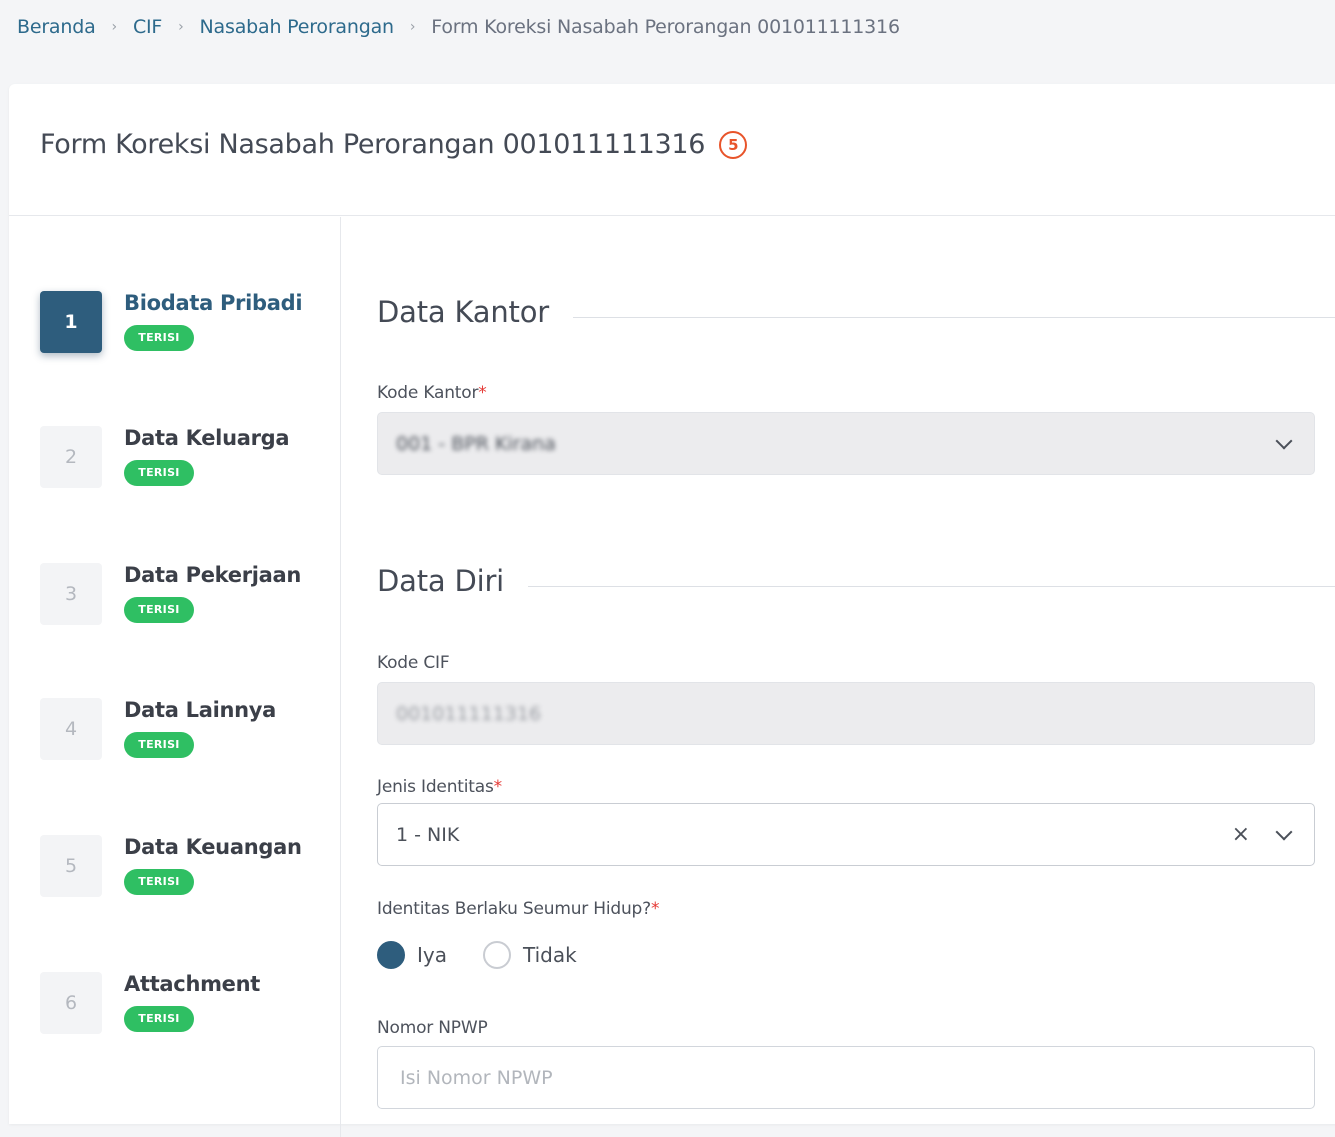 The height and width of the screenshot is (1137, 1335). I want to click on nomor-npwp-input, so click(846, 1077).